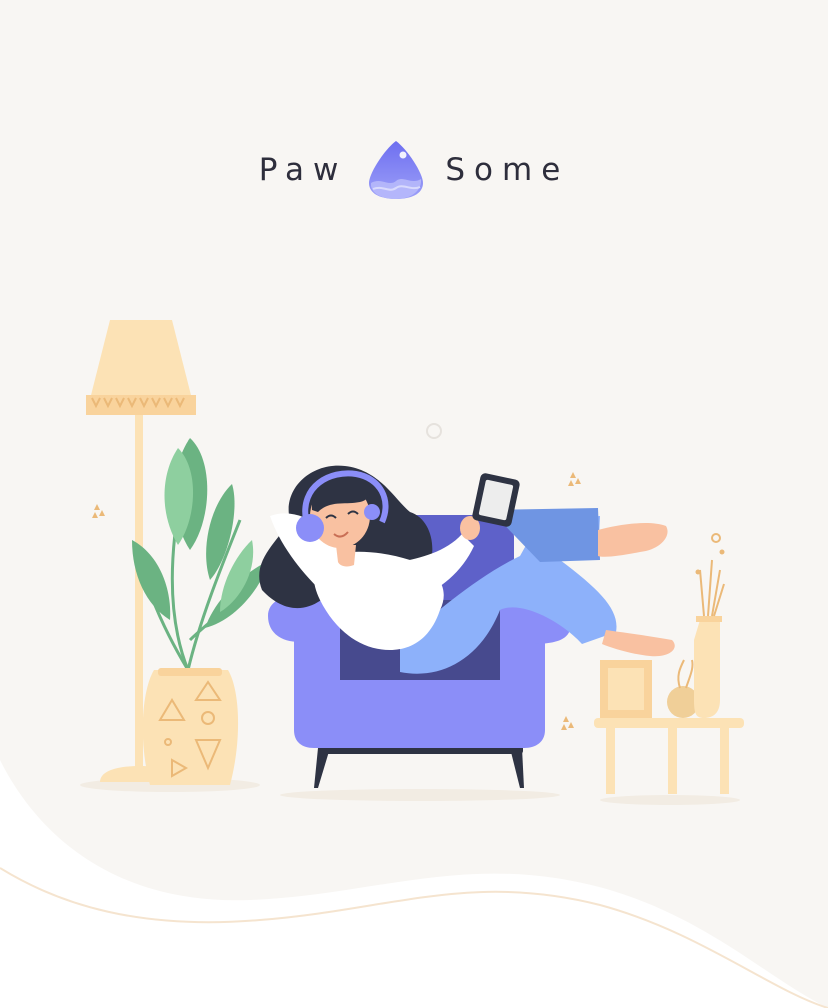 The height and width of the screenshot is (1008, 828). I want to click on table-shadow, so click(670, 800).